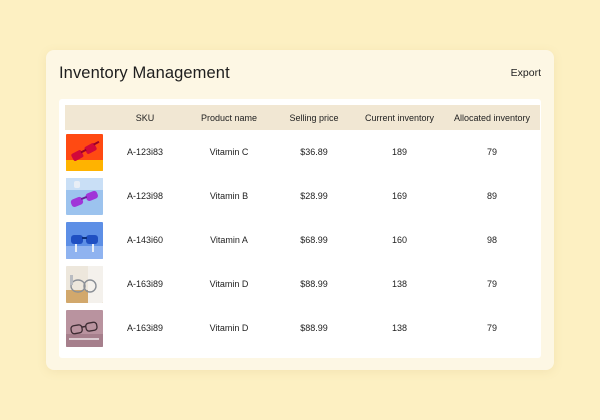 The height and width of the screenshot is (420, 600). What do you see at coordinates (399, 240) in the screenshot?
I see `cell-current-inventory: 160` at bounding box center [399, 240].